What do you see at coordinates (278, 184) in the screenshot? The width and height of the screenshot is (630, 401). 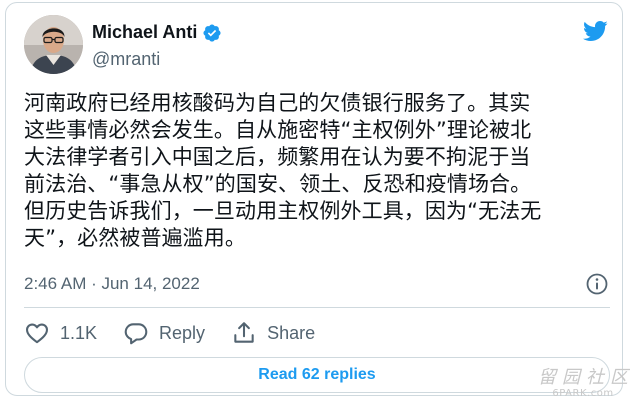 I see `tweet-text-line: 前法治、“事急从权”的国安、领土、反恐和疫情场合。` at bounding box center [278, 184].